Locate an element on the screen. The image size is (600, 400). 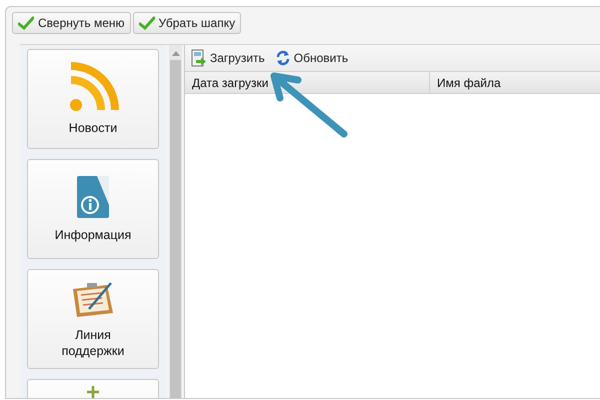
toolbar-button: Свернуть меню is located at coordinates (71, 23).